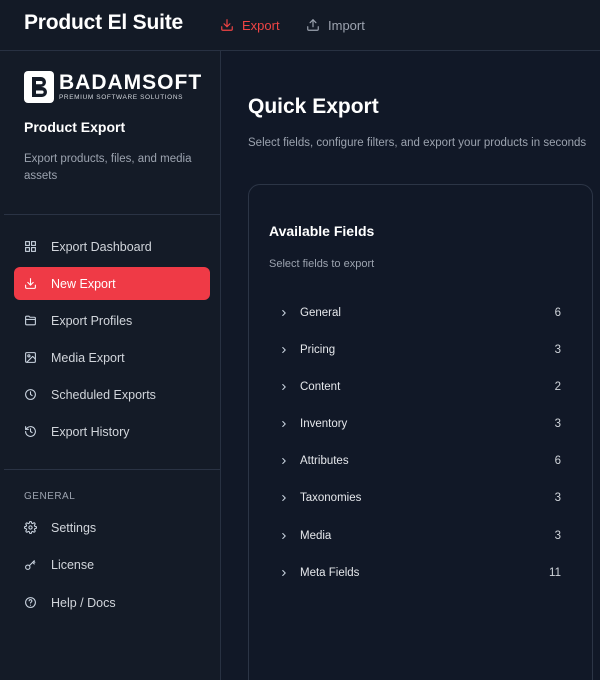  Describe the element at coordinates (83, 602) in the screenshot. I see `sidebar-item-label: Help / Docs` at that location.